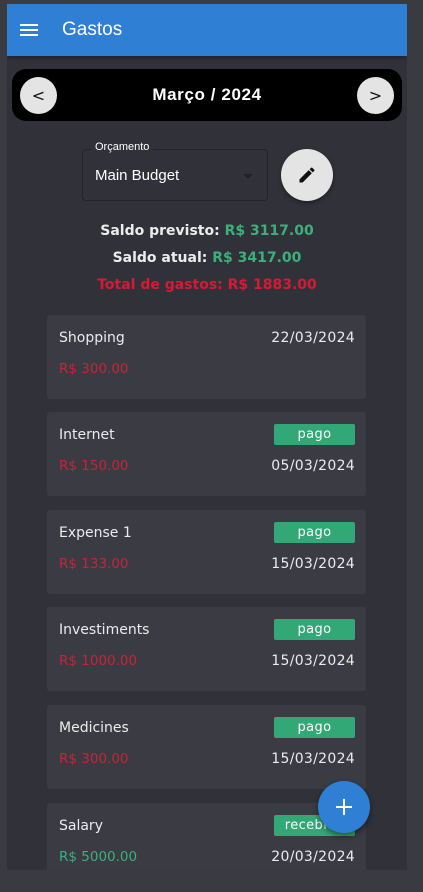  Describe the element at coordinates (206, 747) in the screenshot. I see `expense-card: Medicines pago R$ 300.00 15/03/2024` at that location.